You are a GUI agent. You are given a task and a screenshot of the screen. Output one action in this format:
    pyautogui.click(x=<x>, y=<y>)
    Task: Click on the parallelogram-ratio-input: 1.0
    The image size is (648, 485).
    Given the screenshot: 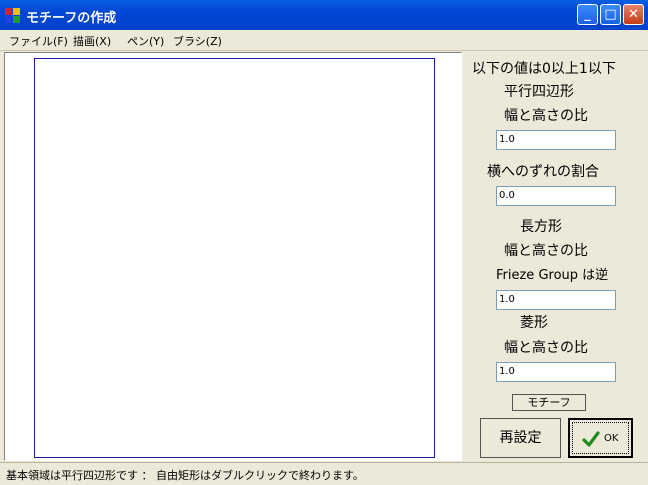 What is the action you would take?
    pyautogui.click(x=556, y=140)
    